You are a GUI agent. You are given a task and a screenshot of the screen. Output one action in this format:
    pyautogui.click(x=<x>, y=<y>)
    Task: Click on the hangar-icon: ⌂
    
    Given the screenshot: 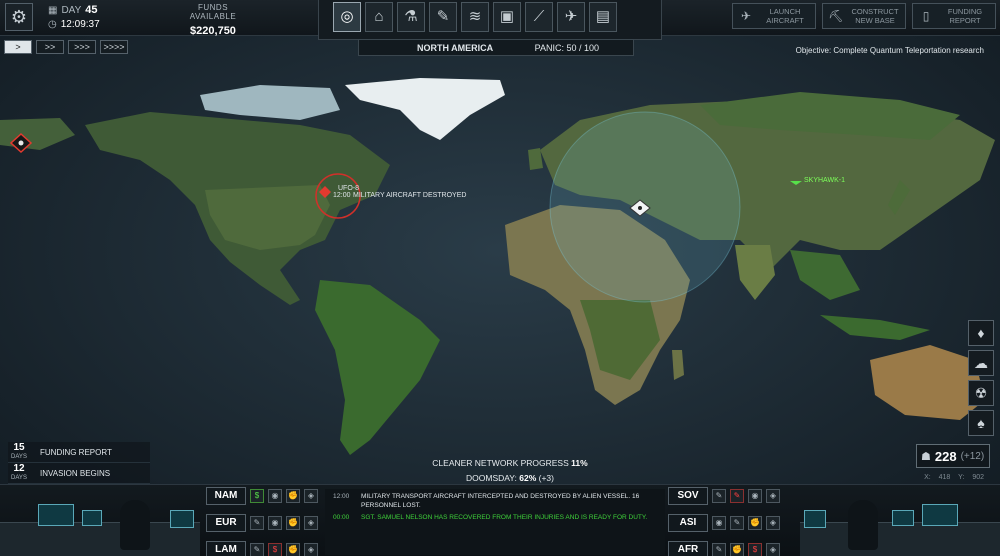 What is the action you would take?
    pyautogui.click(x=379, y=17)
    